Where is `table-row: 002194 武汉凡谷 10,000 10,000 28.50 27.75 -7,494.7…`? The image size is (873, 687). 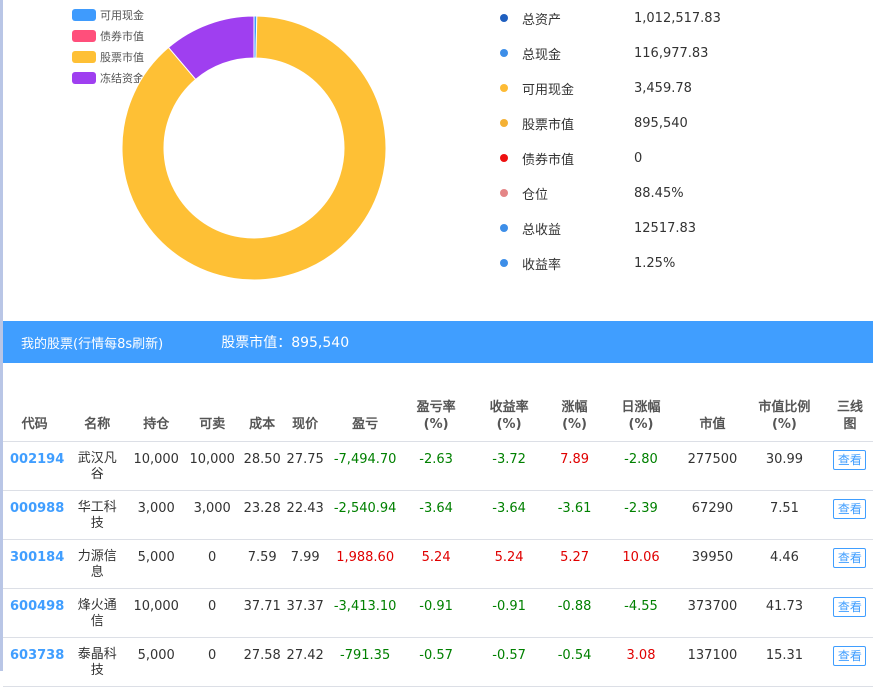 table-row: 002194 武汉凡谷 10,000 10,000 28.50 27.75 -7,494.7… is located at coordinates (438, 466).